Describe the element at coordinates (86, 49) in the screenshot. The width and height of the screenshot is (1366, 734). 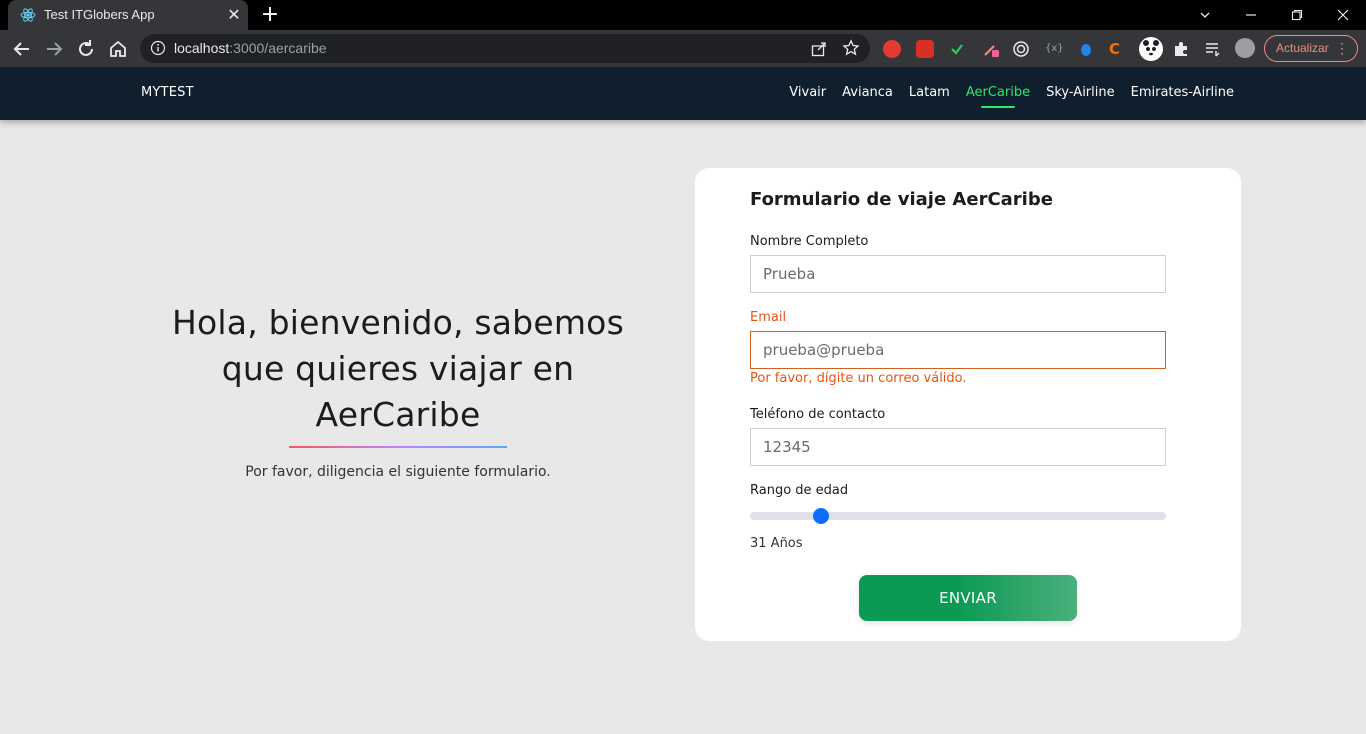
I see `reload-icon` at that location.